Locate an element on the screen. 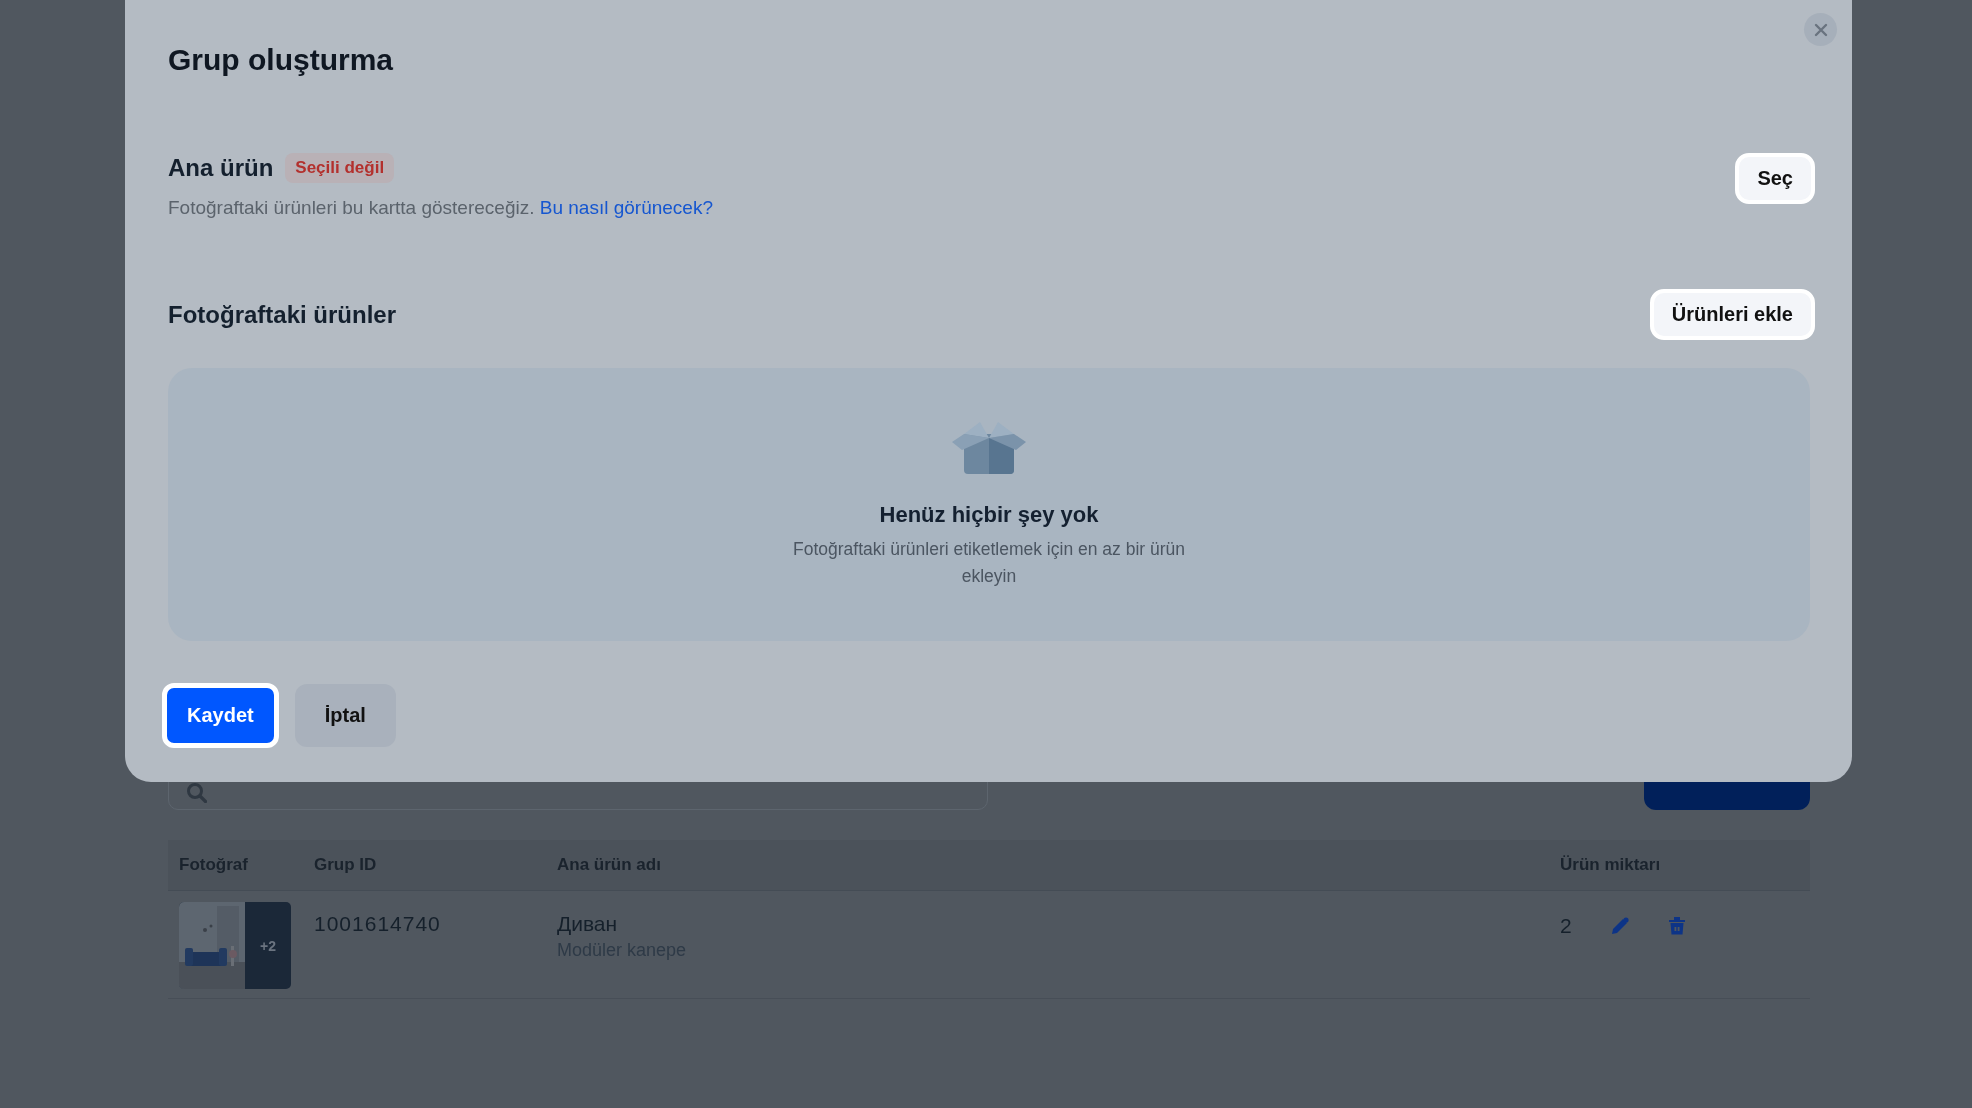 This screenshot has width=1972, height=1108. close-button is located at coordinates (1820, 29).